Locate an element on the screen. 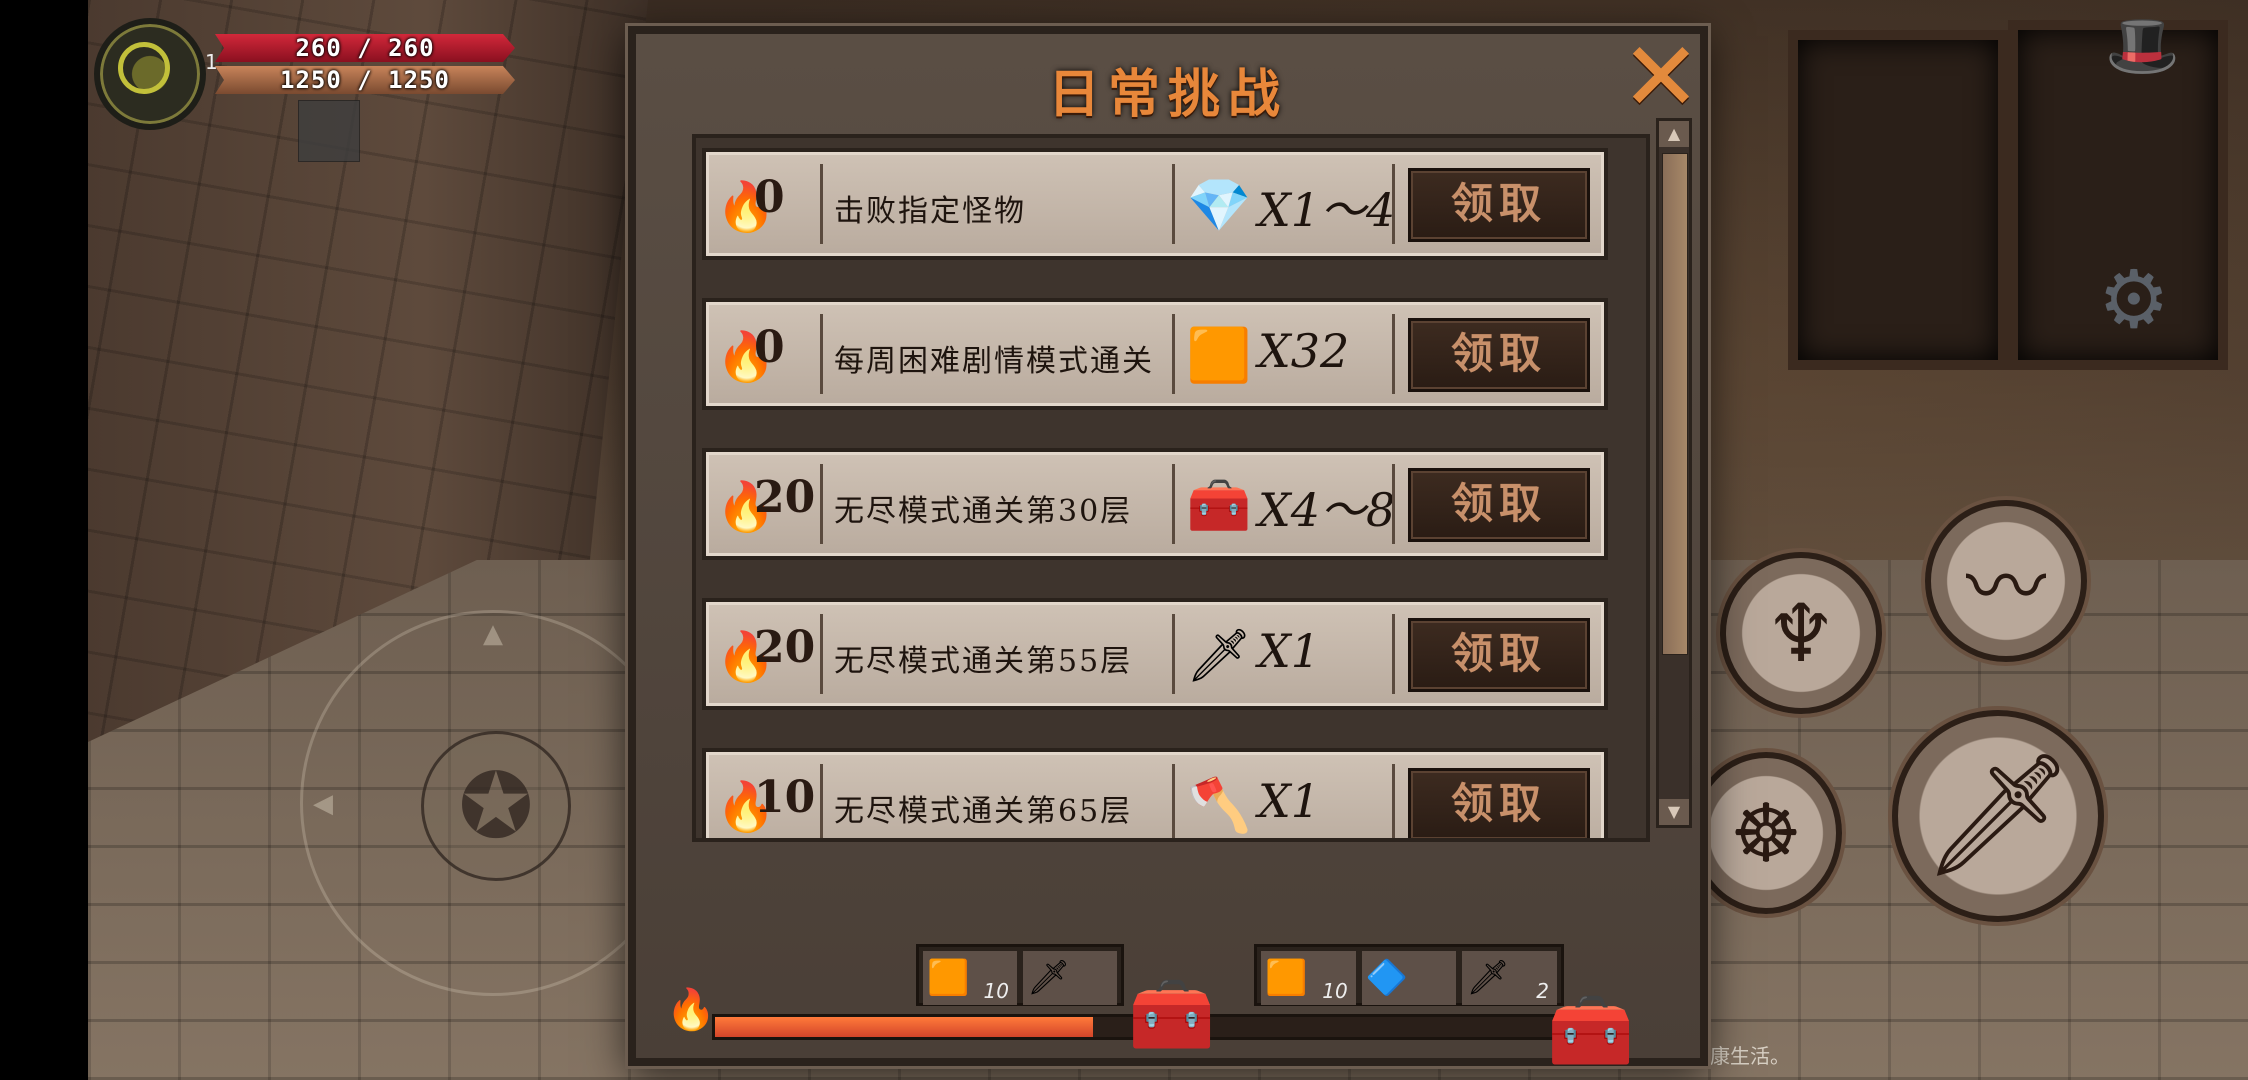  reward-quantity: X1～4 is located at coordinates (1327, 210).